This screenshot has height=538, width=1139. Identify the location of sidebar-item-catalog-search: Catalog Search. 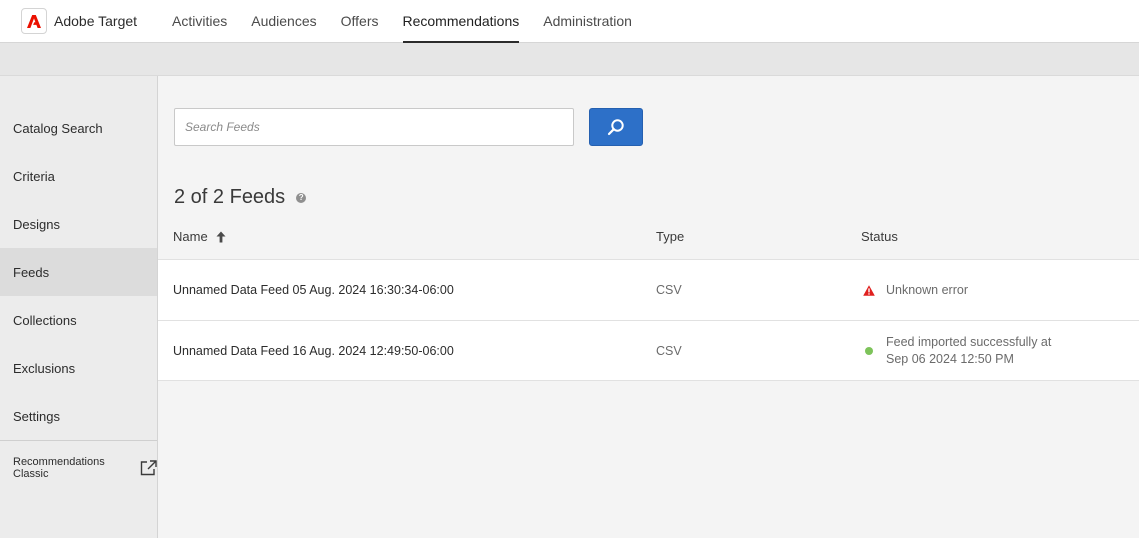
(78, 128).